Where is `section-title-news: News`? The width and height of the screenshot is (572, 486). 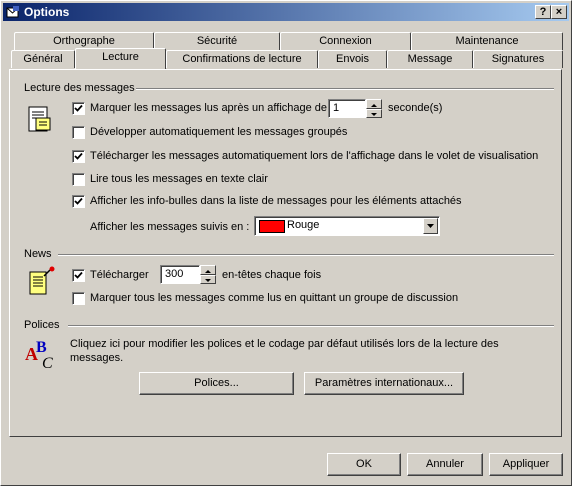
section-title-news: News is located at coordinates (38, 254).